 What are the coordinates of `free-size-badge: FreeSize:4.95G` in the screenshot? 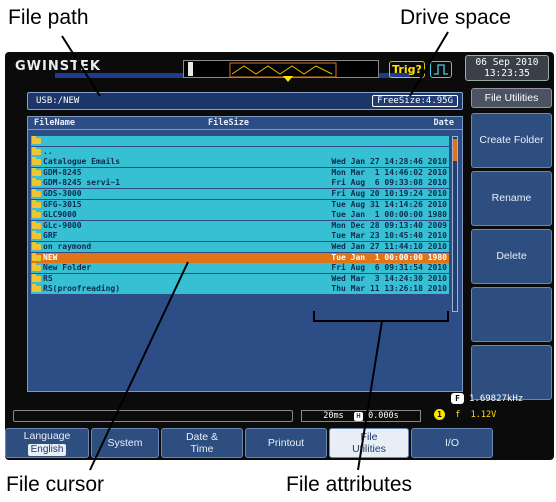 It's located at (415, 101).